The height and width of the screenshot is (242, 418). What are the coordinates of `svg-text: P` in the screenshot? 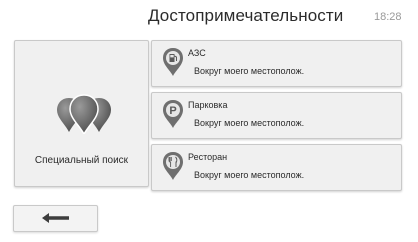 It's located at (172, 111).